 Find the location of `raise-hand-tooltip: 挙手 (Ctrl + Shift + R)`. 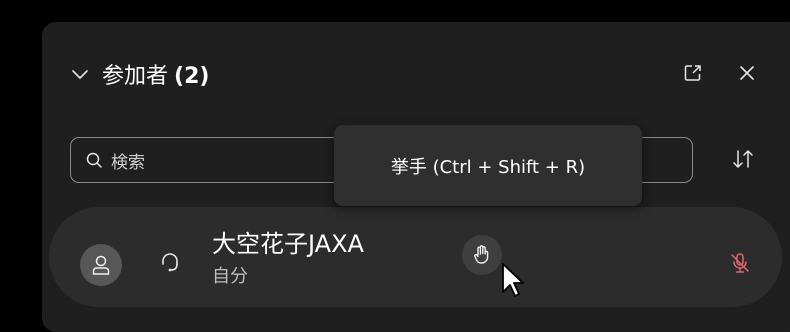

raise-hand-tooltip: 挙手 (Ctrl + Shift + R) is located at coordinates (488, 165).